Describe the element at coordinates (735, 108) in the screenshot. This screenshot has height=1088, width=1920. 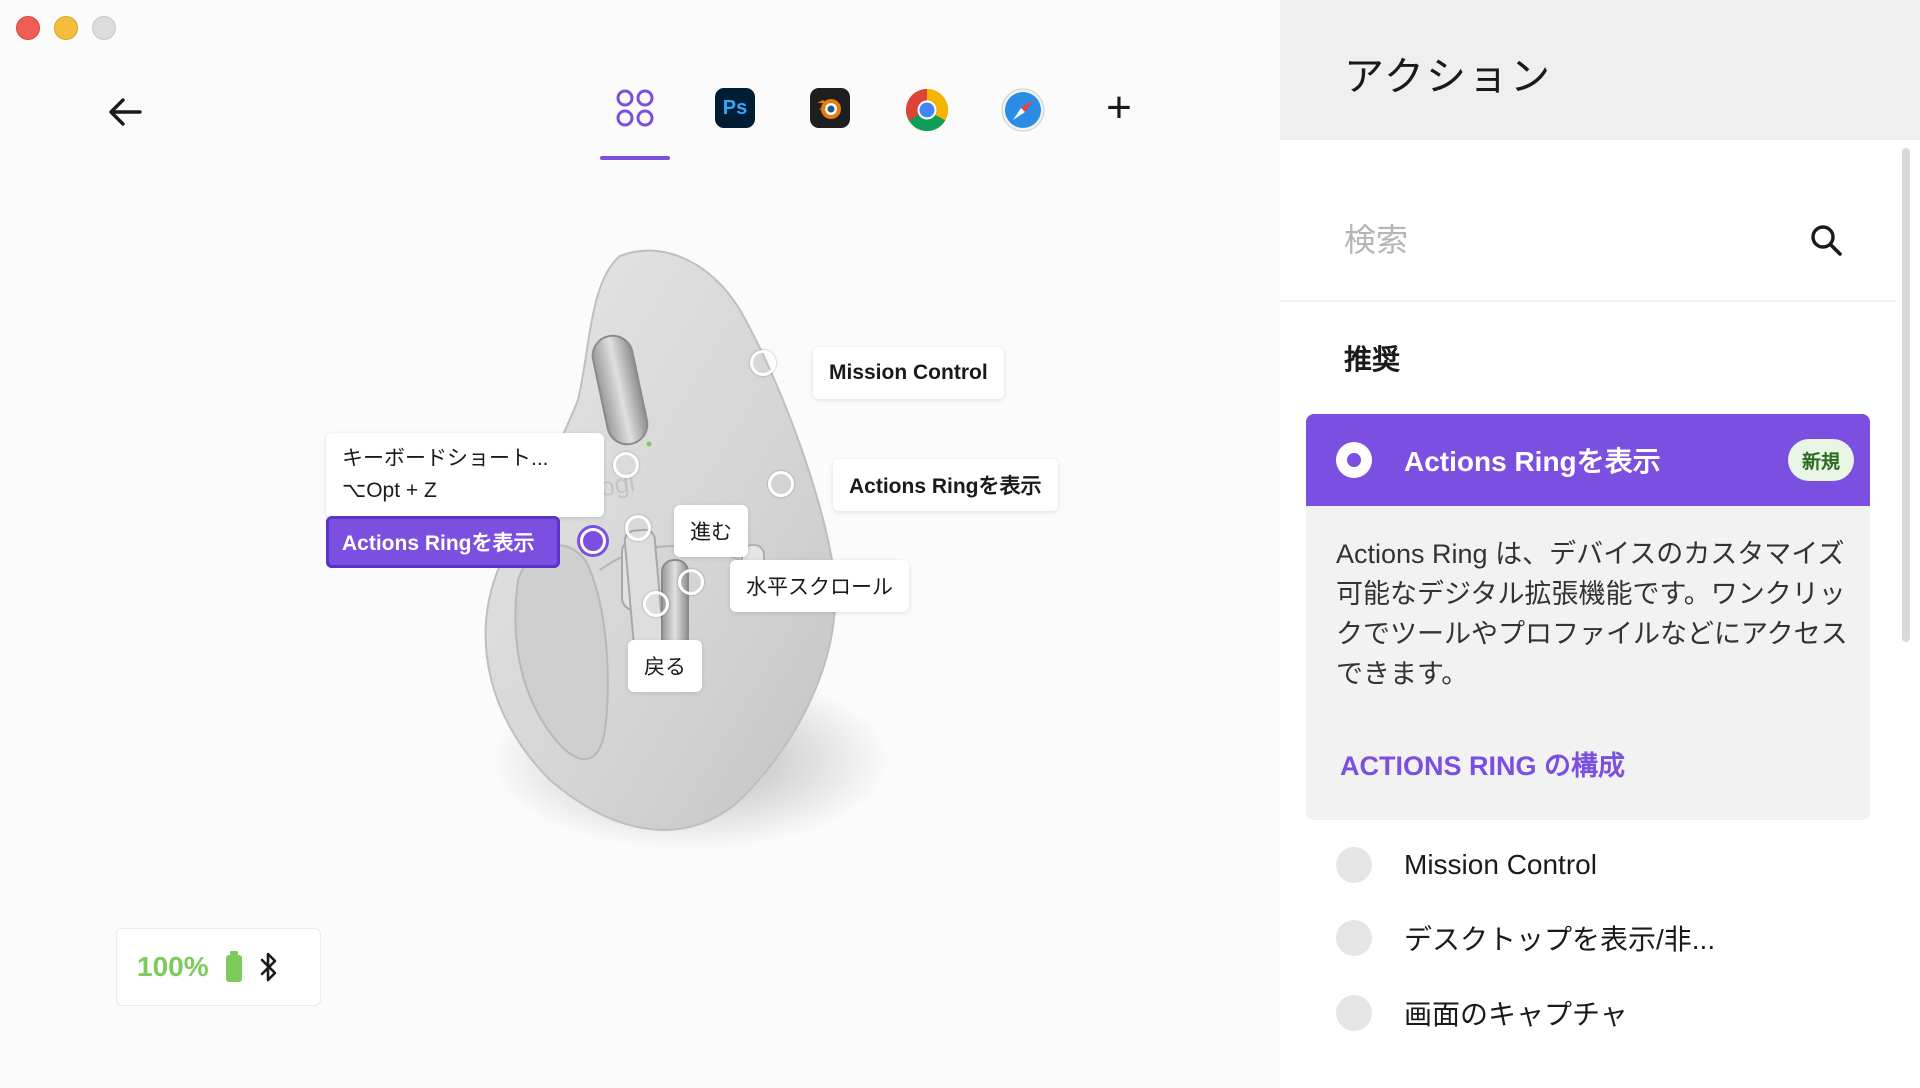
I see `photoshop-icon: Ps` at that location.